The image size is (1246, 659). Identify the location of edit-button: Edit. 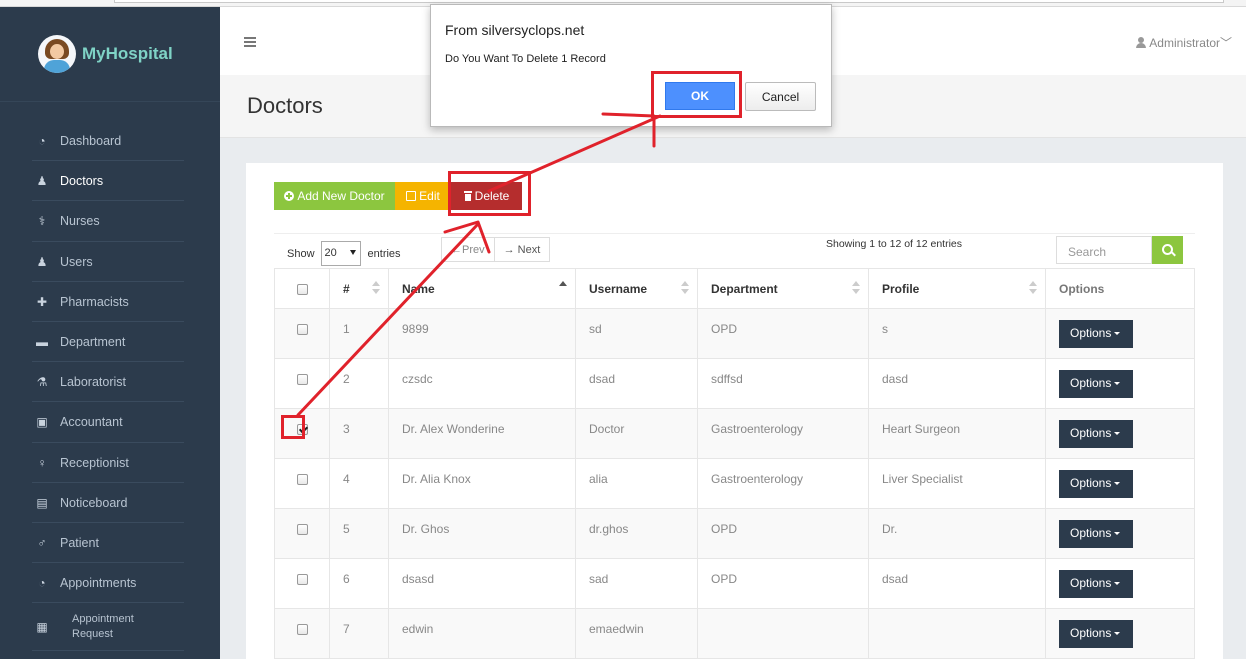
(423, 196).